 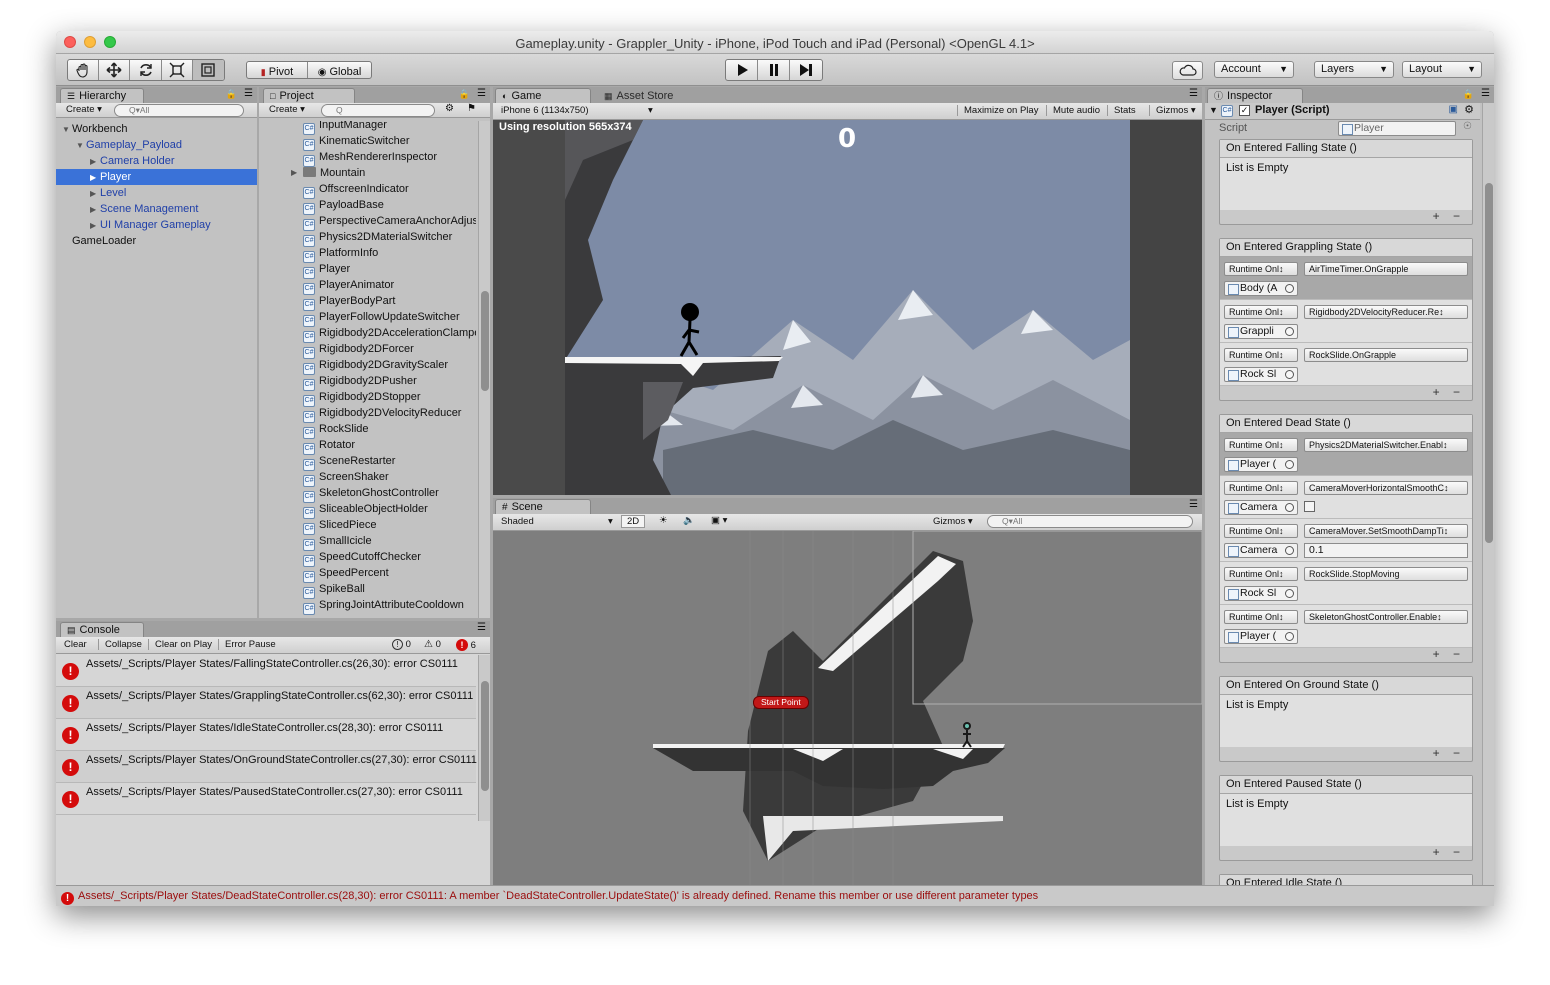 What do you see at coordinates (346, 478) in the screenshot?
I see `project-script-item: C# ScreenShaker` at bounding box center [346, 478].